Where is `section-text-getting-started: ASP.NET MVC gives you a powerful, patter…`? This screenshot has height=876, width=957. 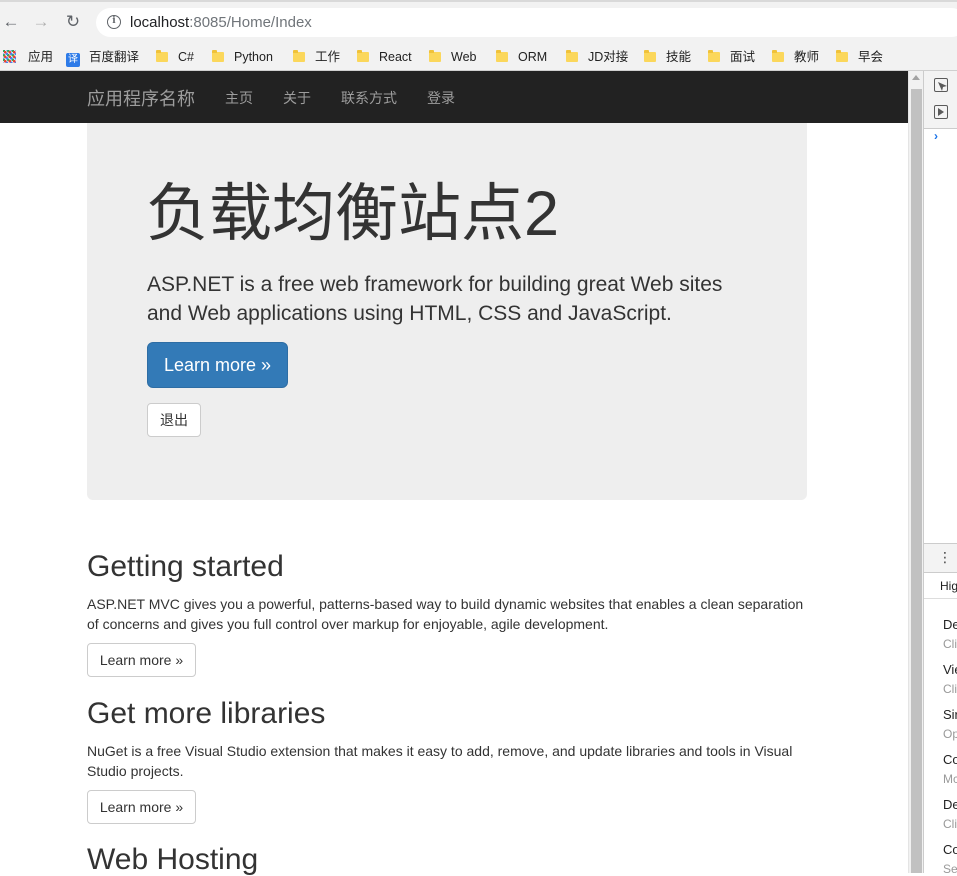
section-text-getting-started: ASP.NET MVC gives you a powerful, patter… is located at coordinates (445, 614).